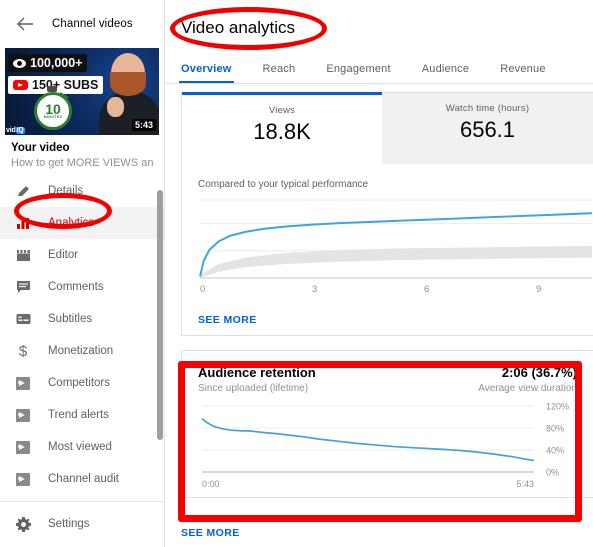 This screenshot has height=547, width=593. I want to click on svg-text: 0%, so click(552, 473).